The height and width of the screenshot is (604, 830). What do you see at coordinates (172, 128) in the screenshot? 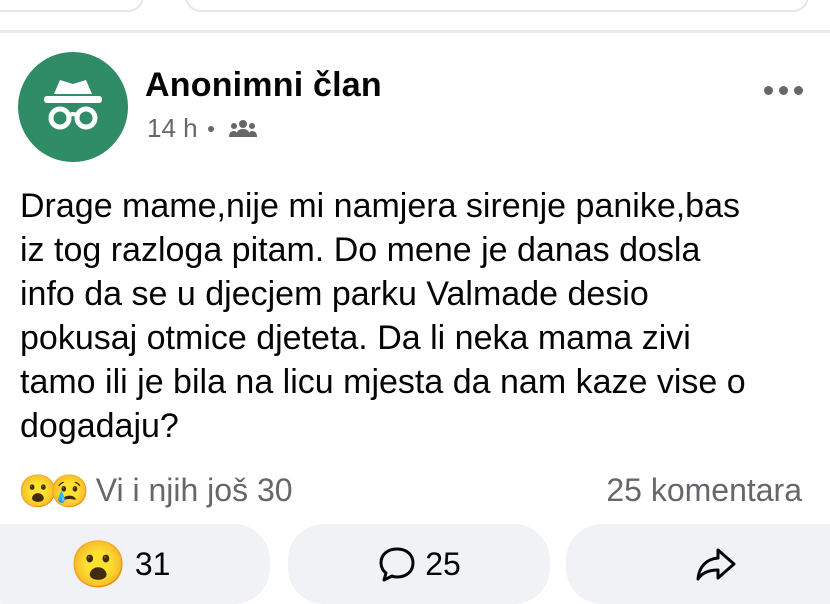
I see `post-time: 14 h` at bounding box center [172, 128].